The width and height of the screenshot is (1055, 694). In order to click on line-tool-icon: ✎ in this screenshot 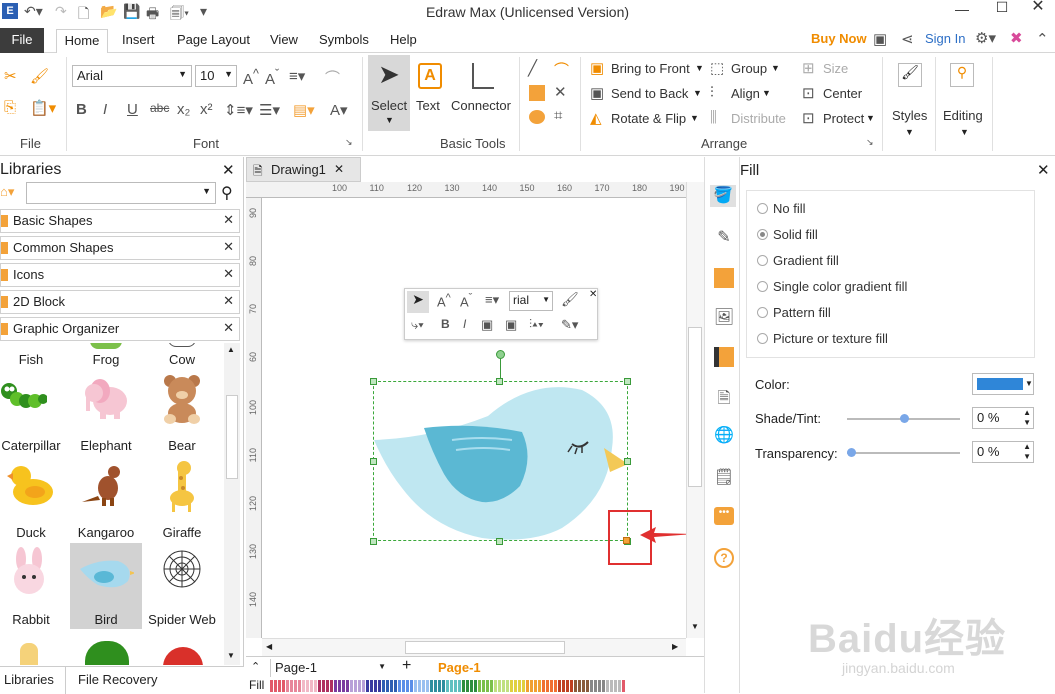, I will do `click(724, 238)`.